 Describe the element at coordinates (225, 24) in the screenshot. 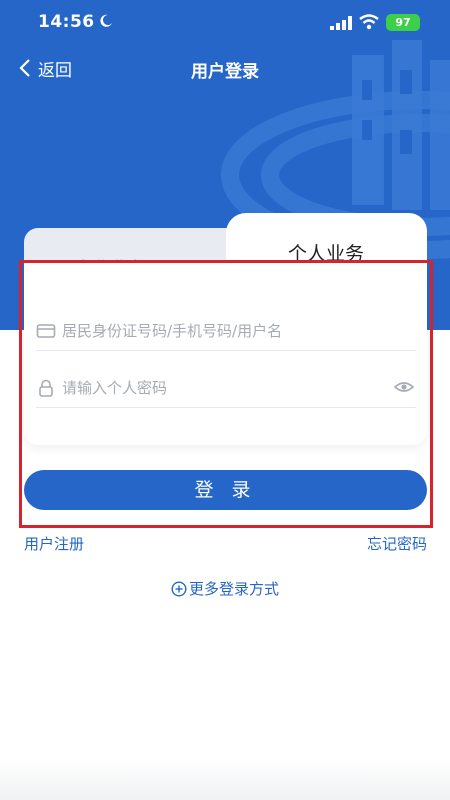

I see `status-bar: 14:56 97` at that location.